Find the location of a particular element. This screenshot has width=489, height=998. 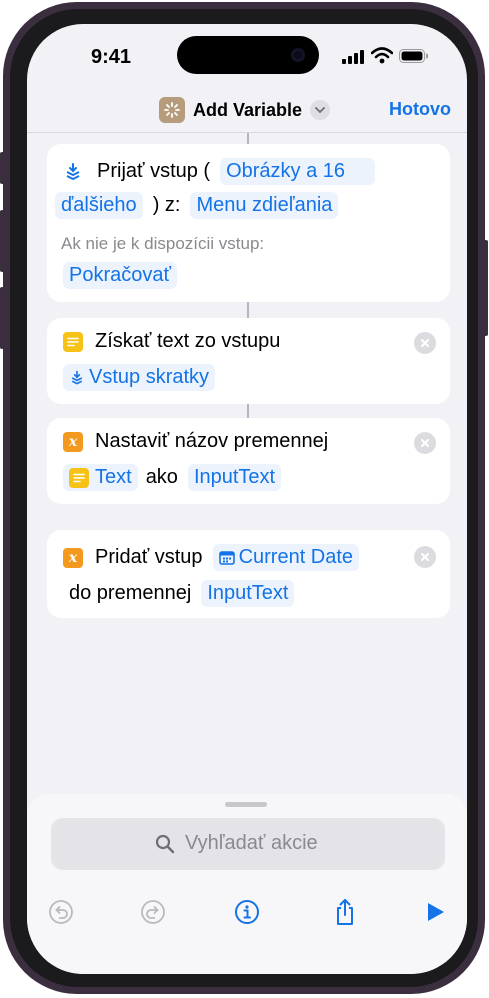

token-label: Current Date is located at coordinates (296, 557).